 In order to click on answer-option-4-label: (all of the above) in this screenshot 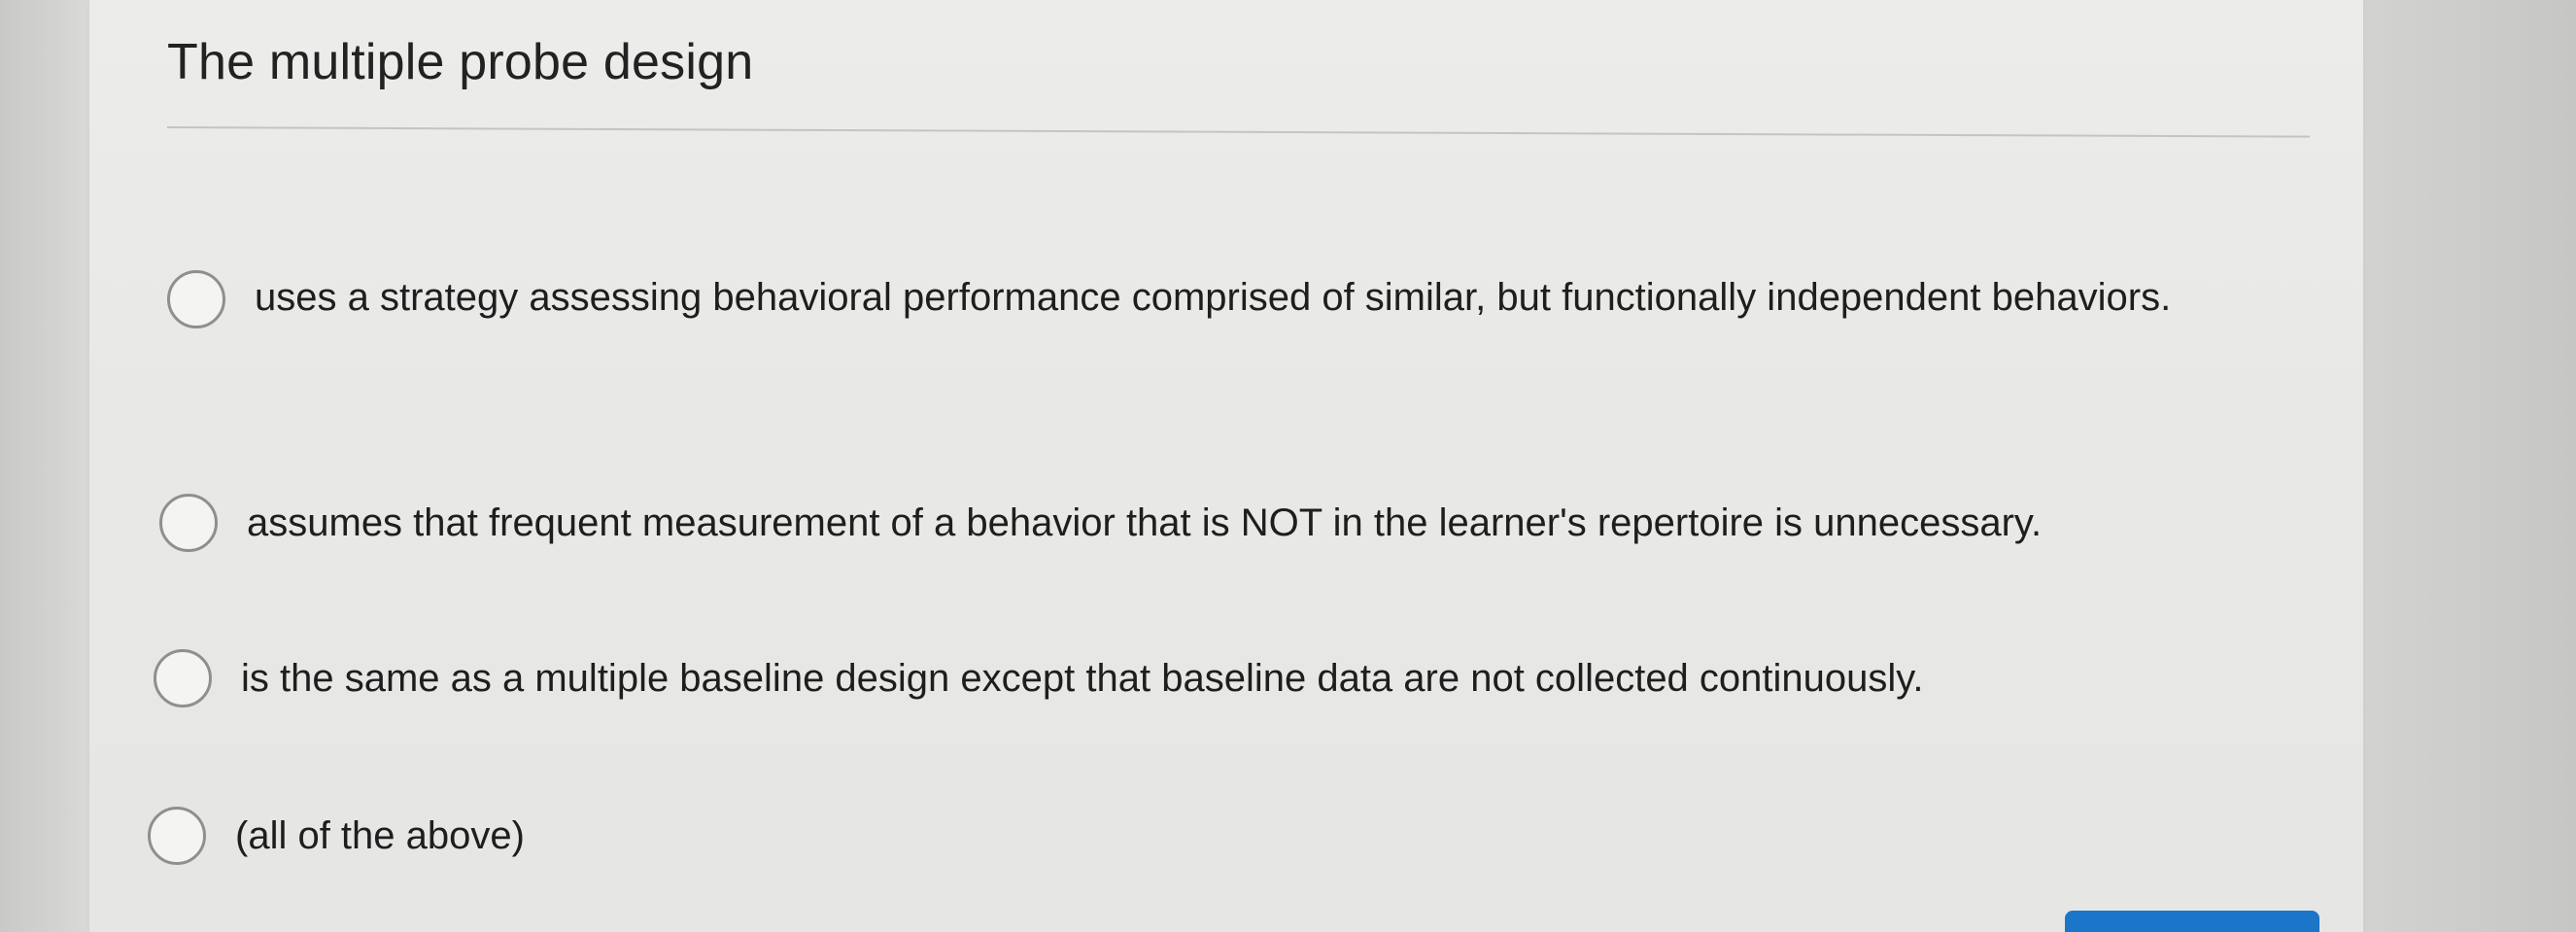, I will do `click(1241, 836)`.